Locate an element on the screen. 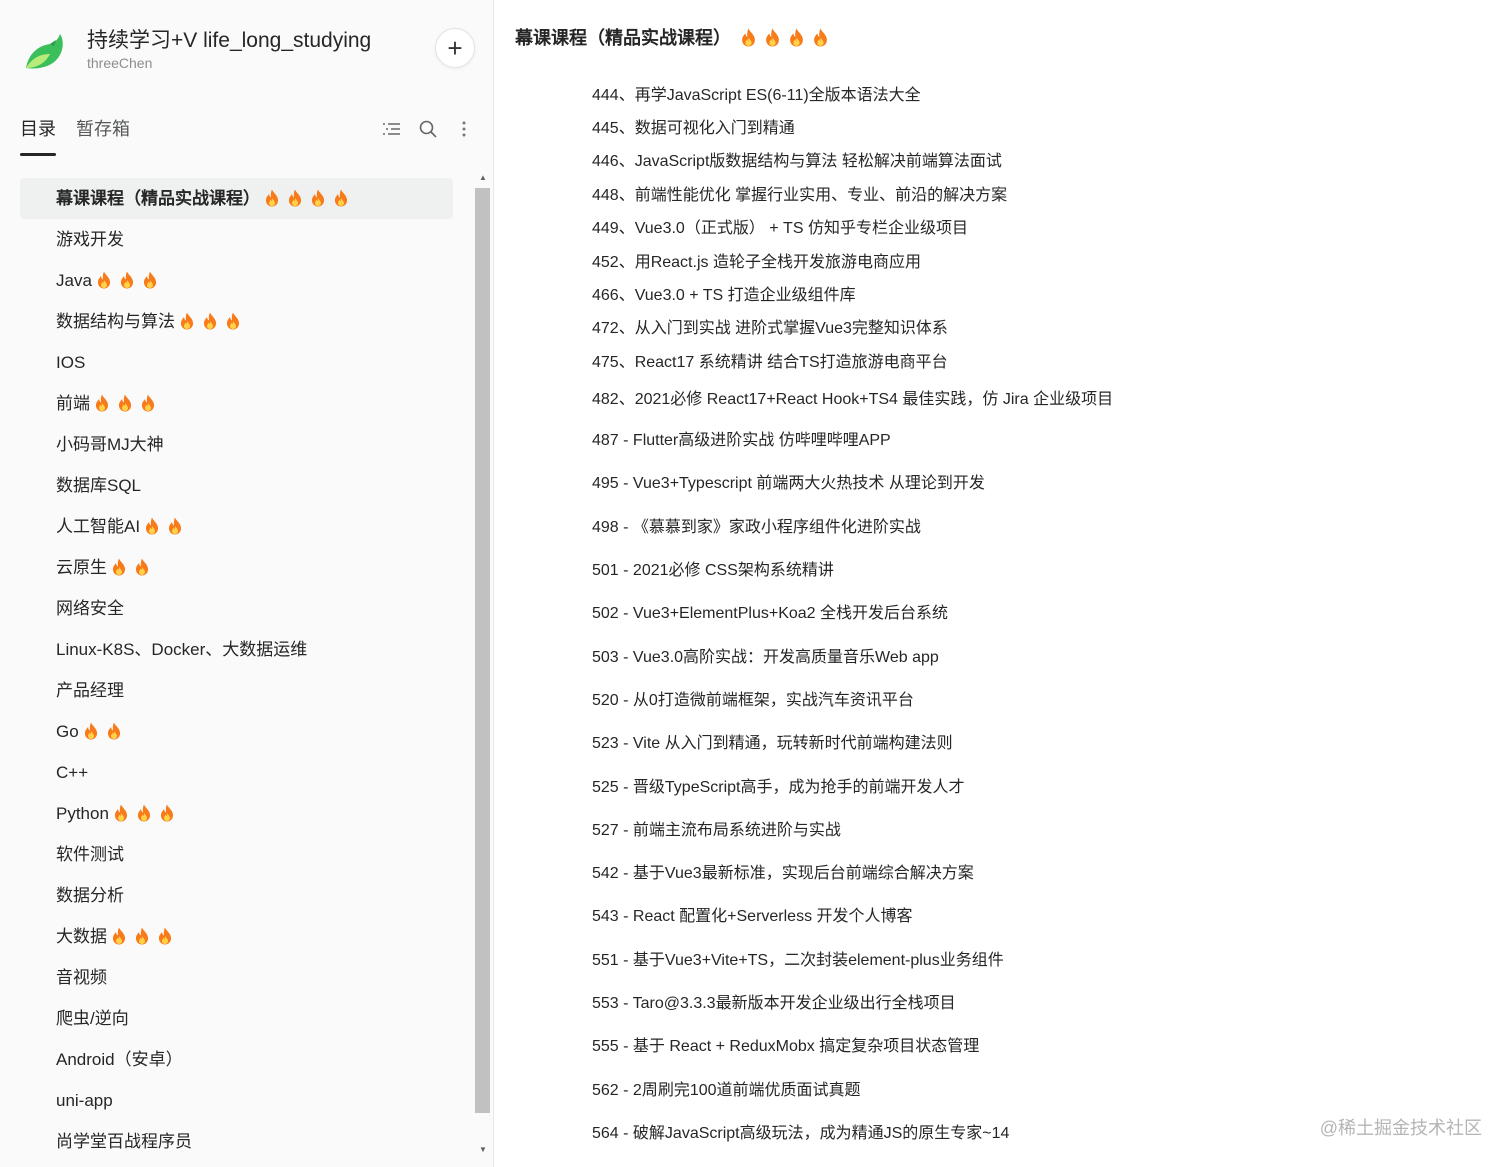  course-item: 452、用React.js 造轮子全栈开发旅游电商应用 is located at coordinates (1032, 259).